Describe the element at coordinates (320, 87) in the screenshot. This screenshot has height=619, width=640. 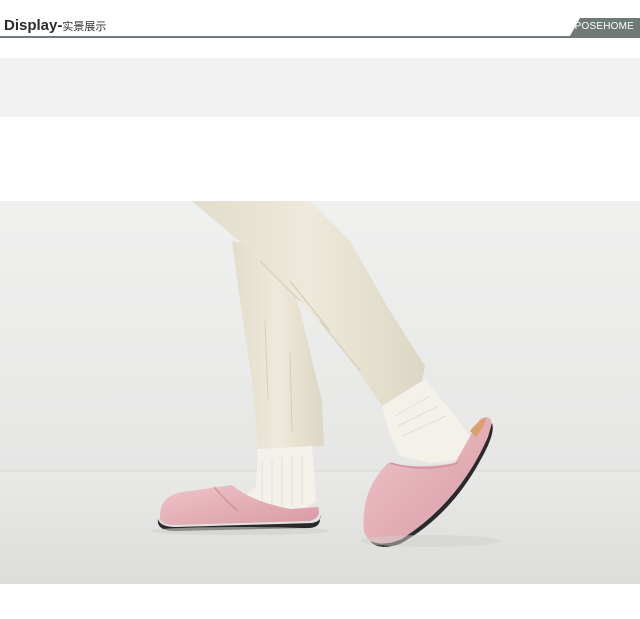
I see `gray-banner` at that location.